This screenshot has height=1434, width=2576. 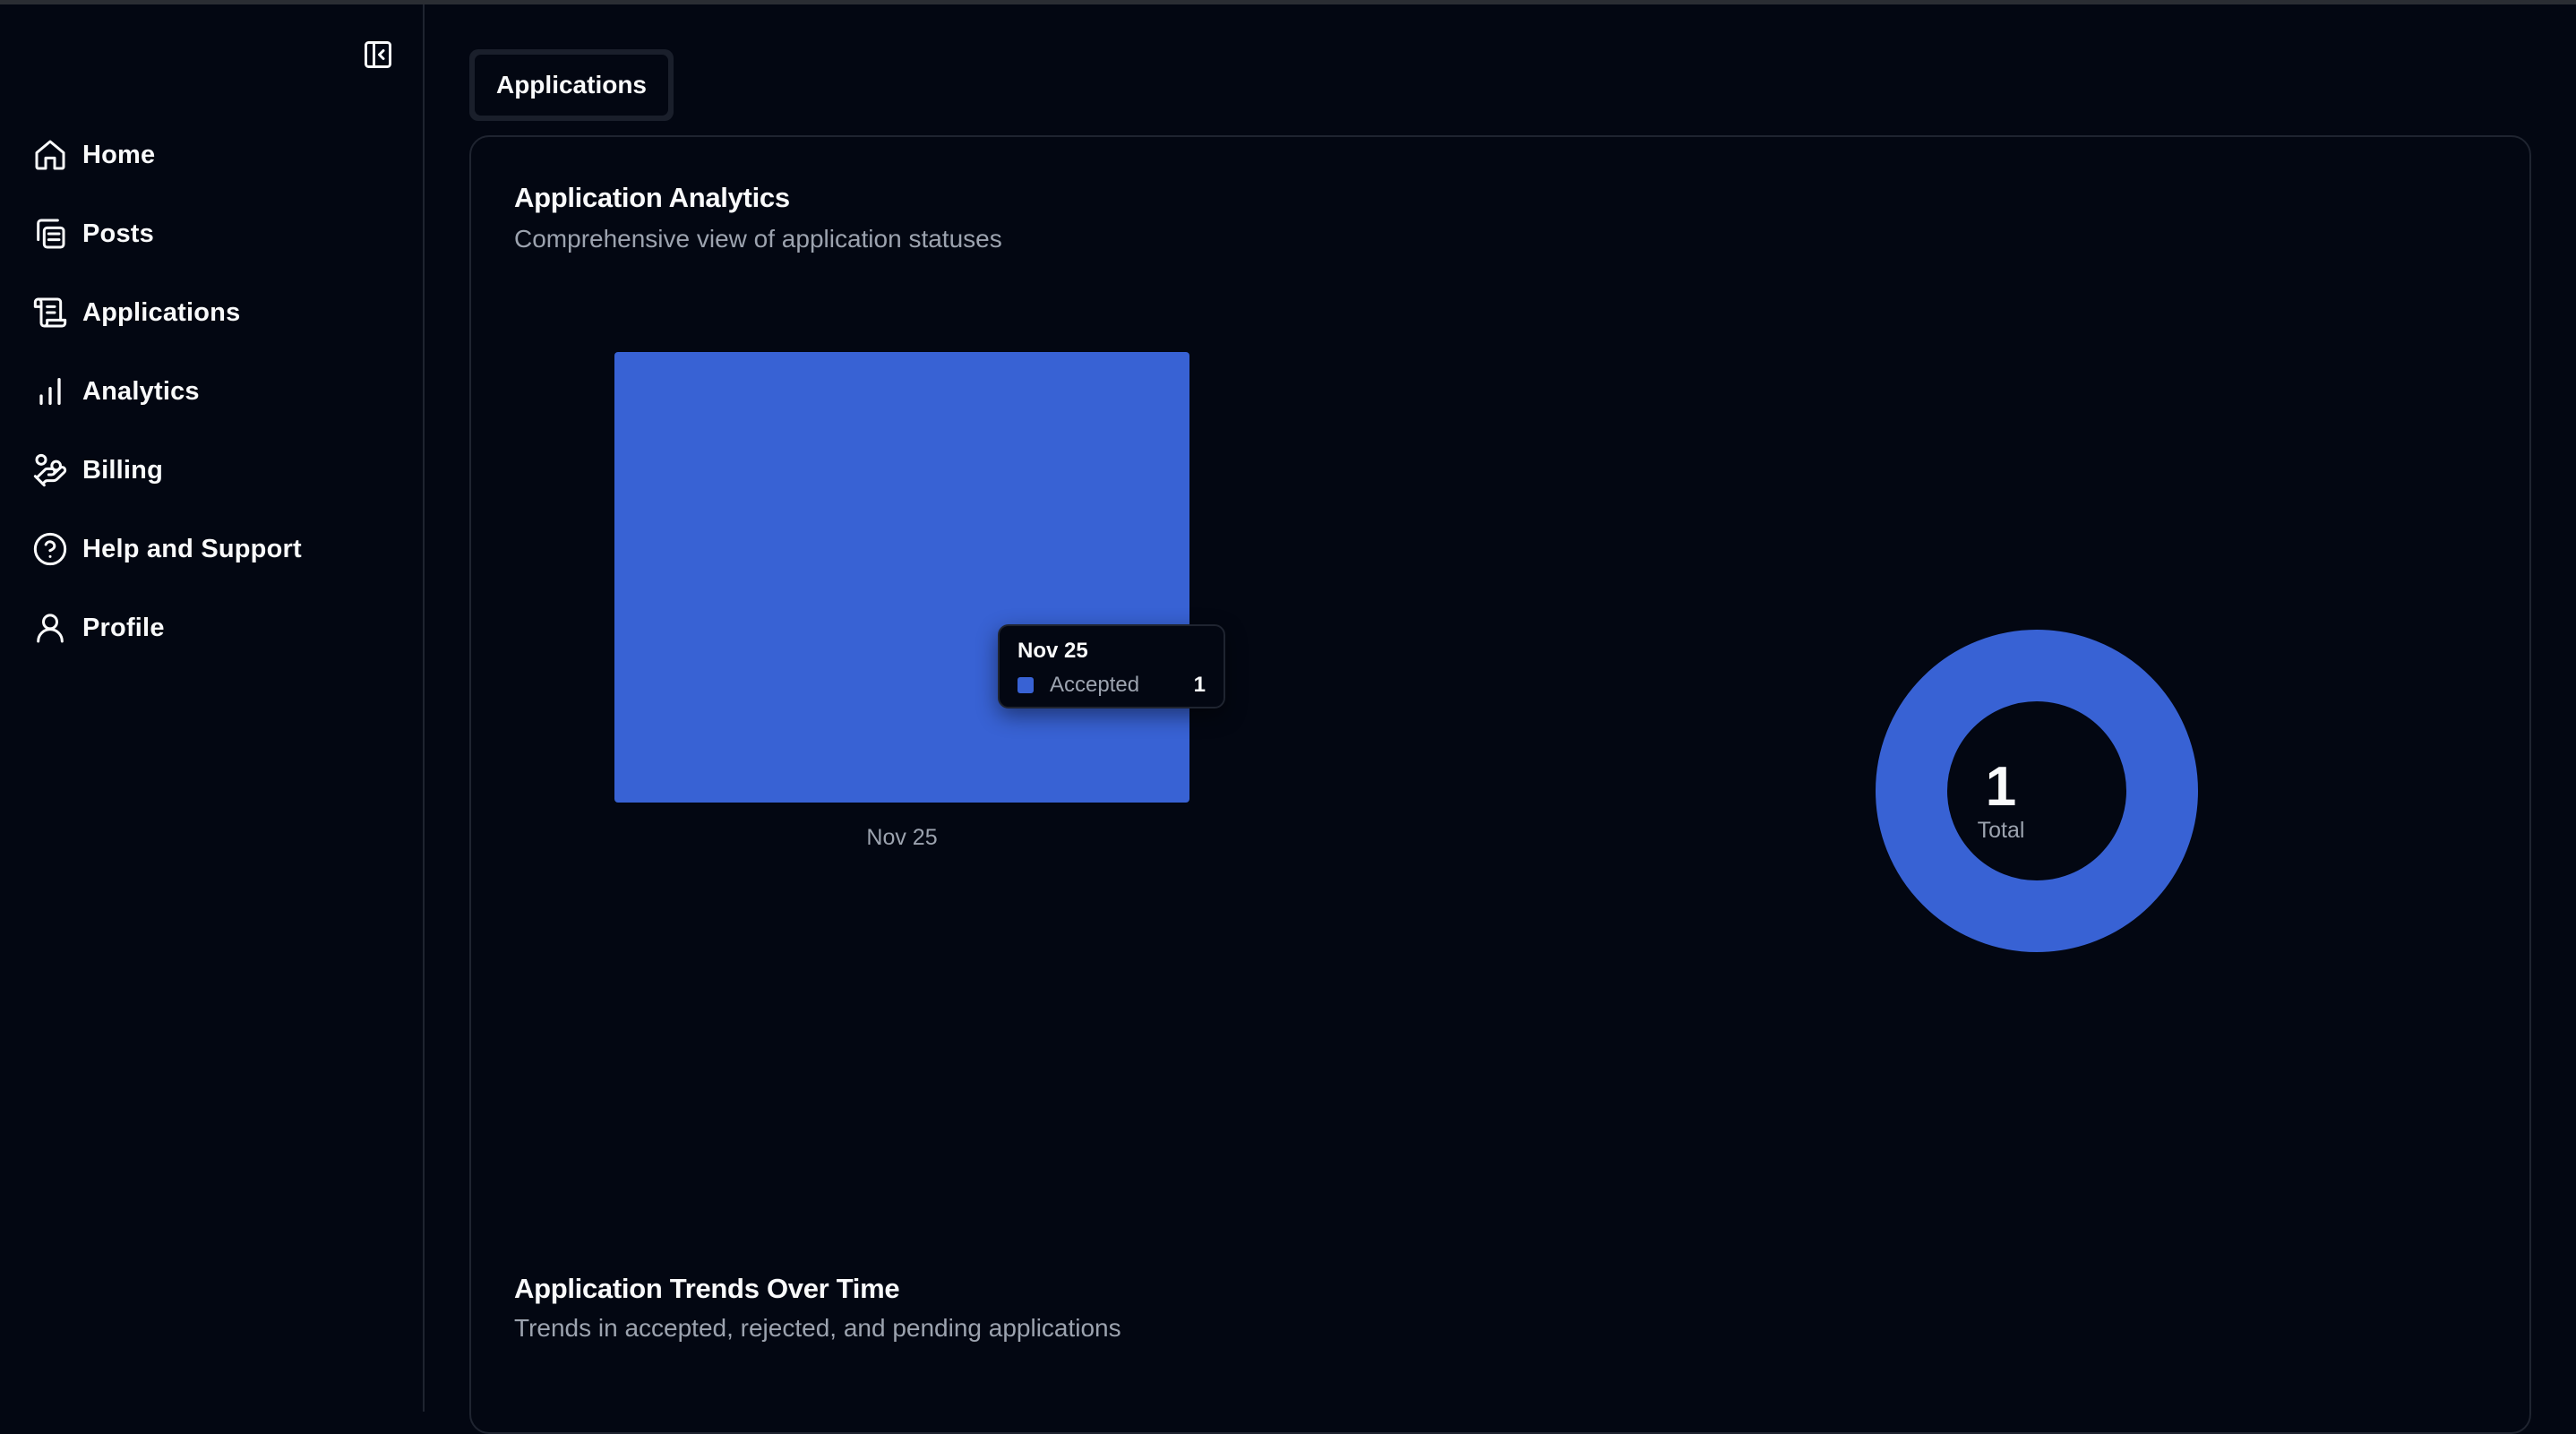 I want to click on help-circle-icon, so click(x=50, y=549).